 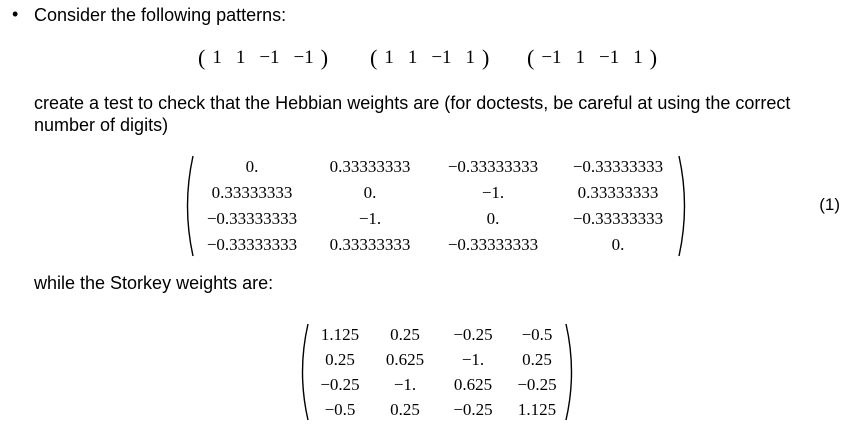 I want to click on matrix-row: 1.125 0.25 −0.25 −0.5, so click(x=437, y=334).